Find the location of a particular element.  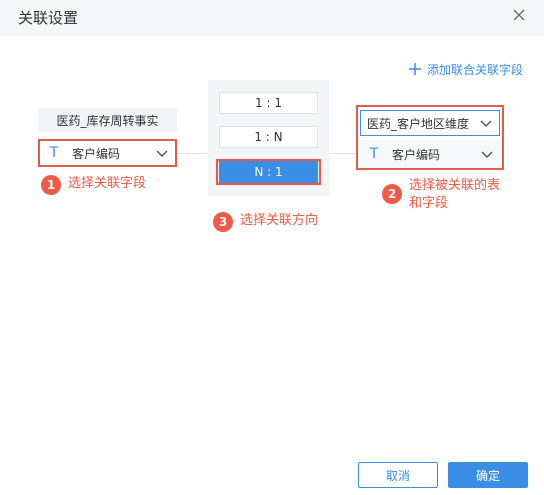

right-table-label: 医药_客户地区维度 is located at coordinates (418, 123).